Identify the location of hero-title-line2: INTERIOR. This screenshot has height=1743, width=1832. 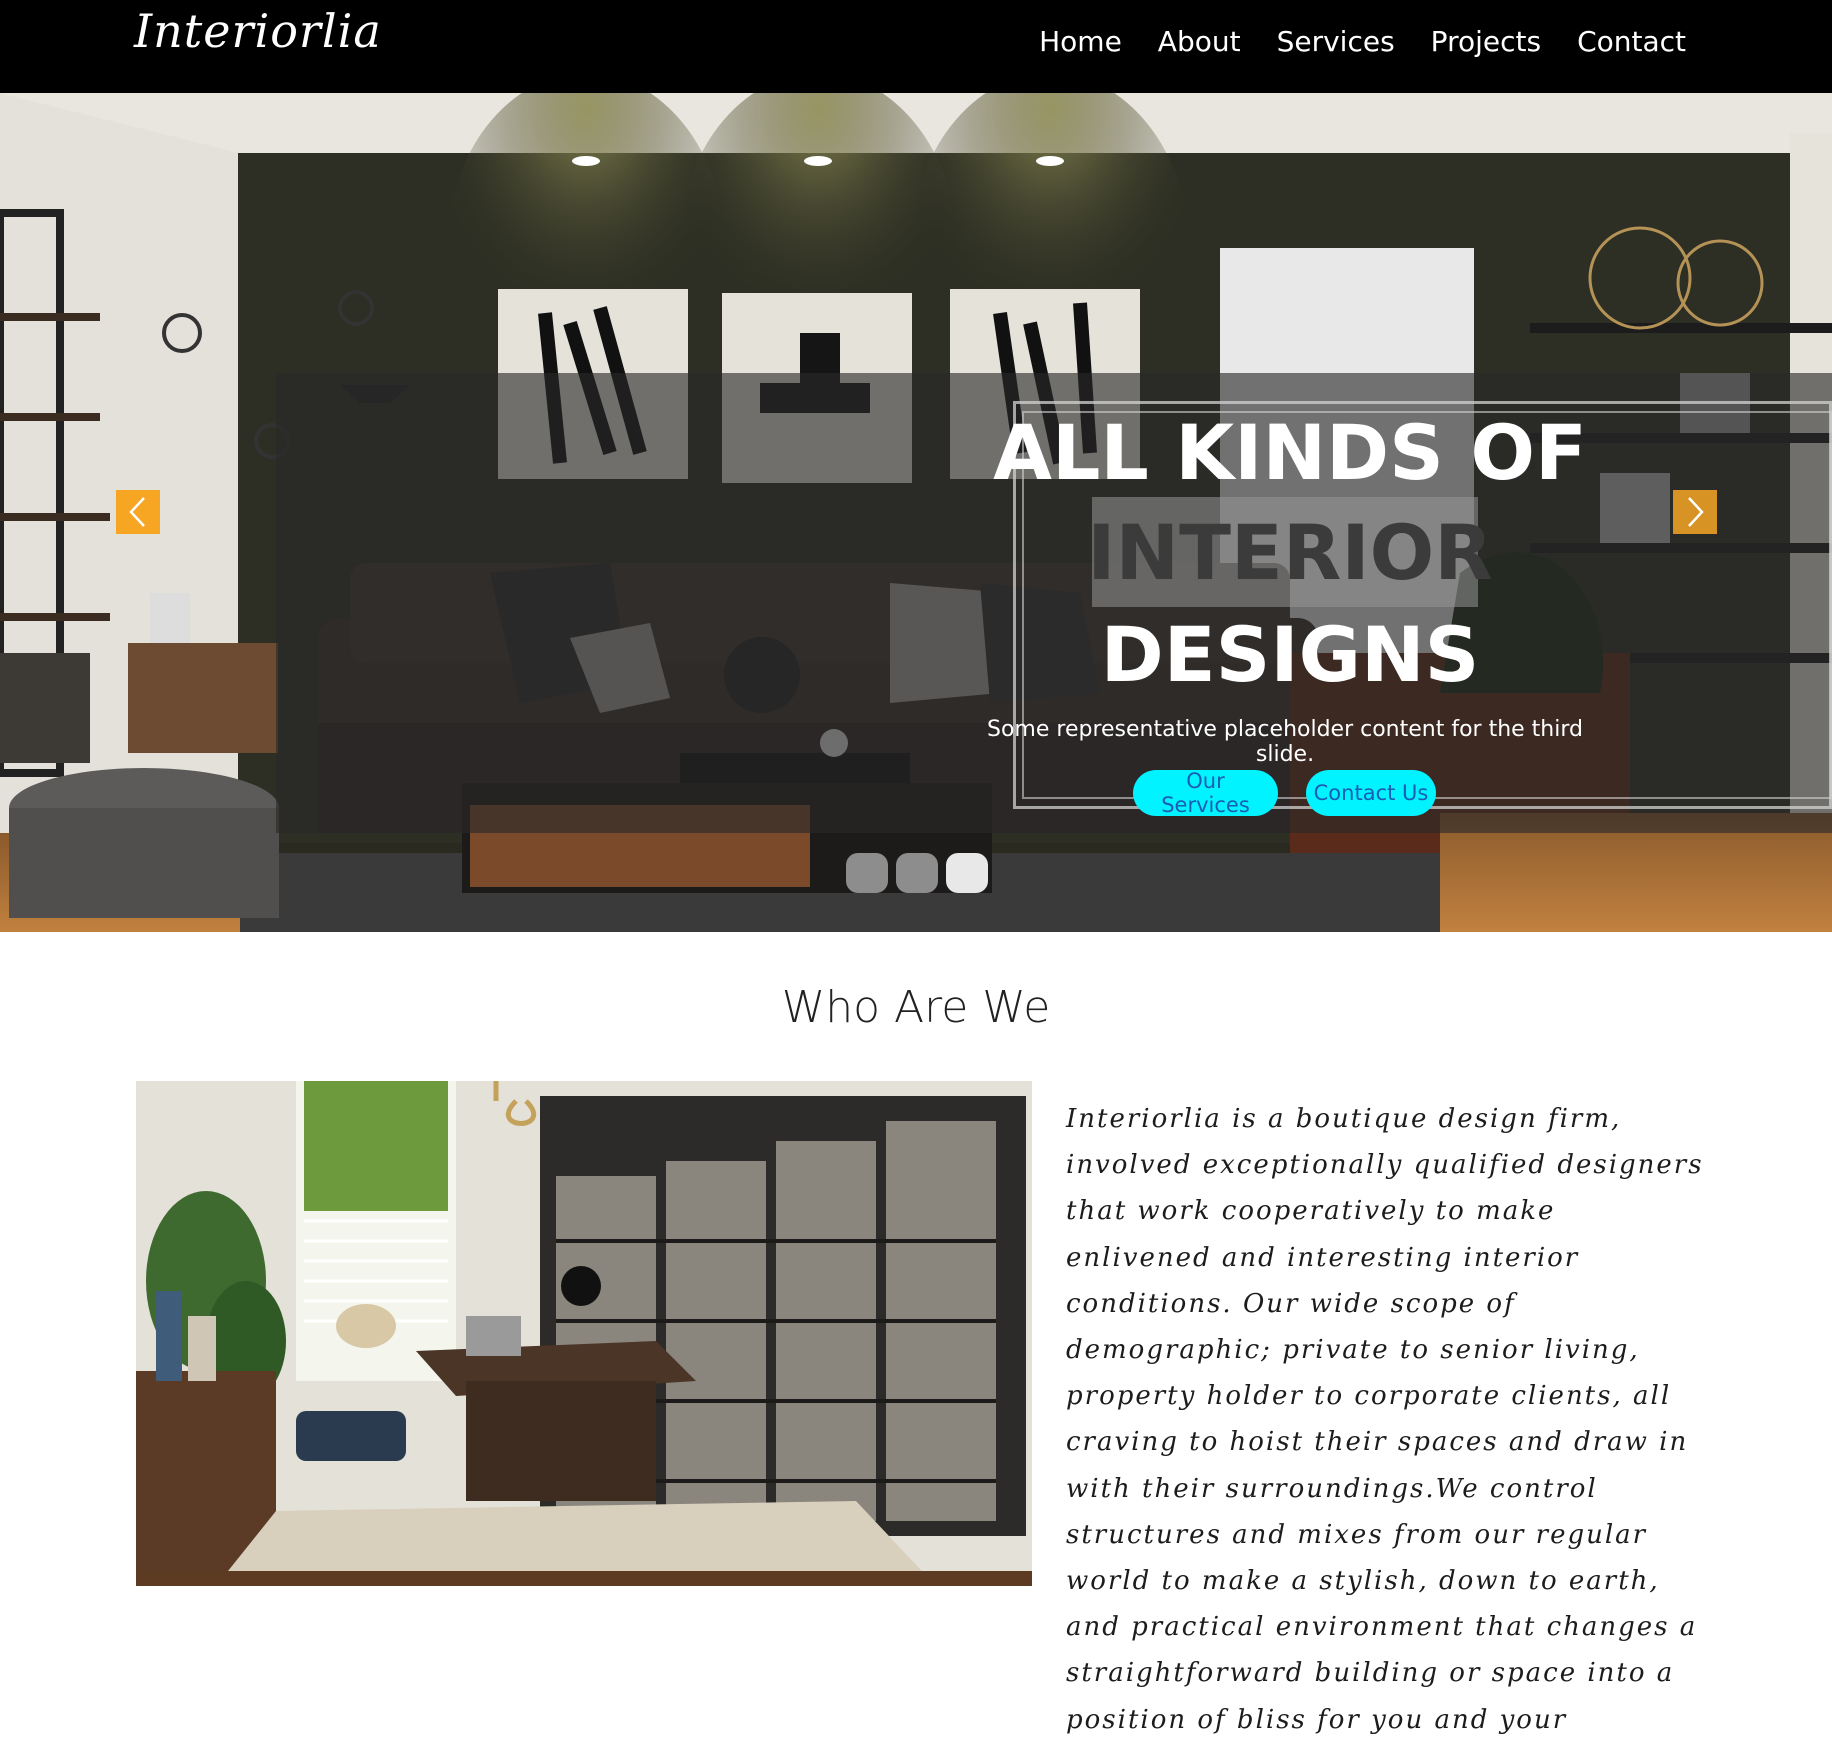
(1290, 552).